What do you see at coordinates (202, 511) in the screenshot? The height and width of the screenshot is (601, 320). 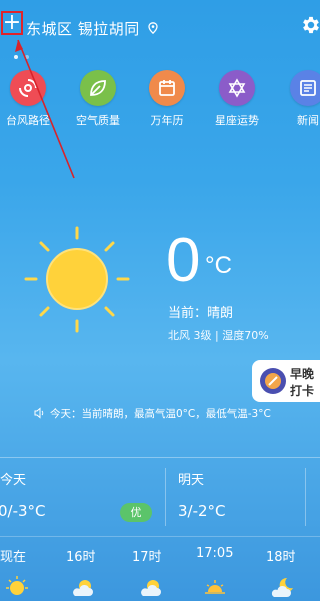 I see `forecast-tomorrow-range: 3/-2°C` at bounding box center [202, 511].